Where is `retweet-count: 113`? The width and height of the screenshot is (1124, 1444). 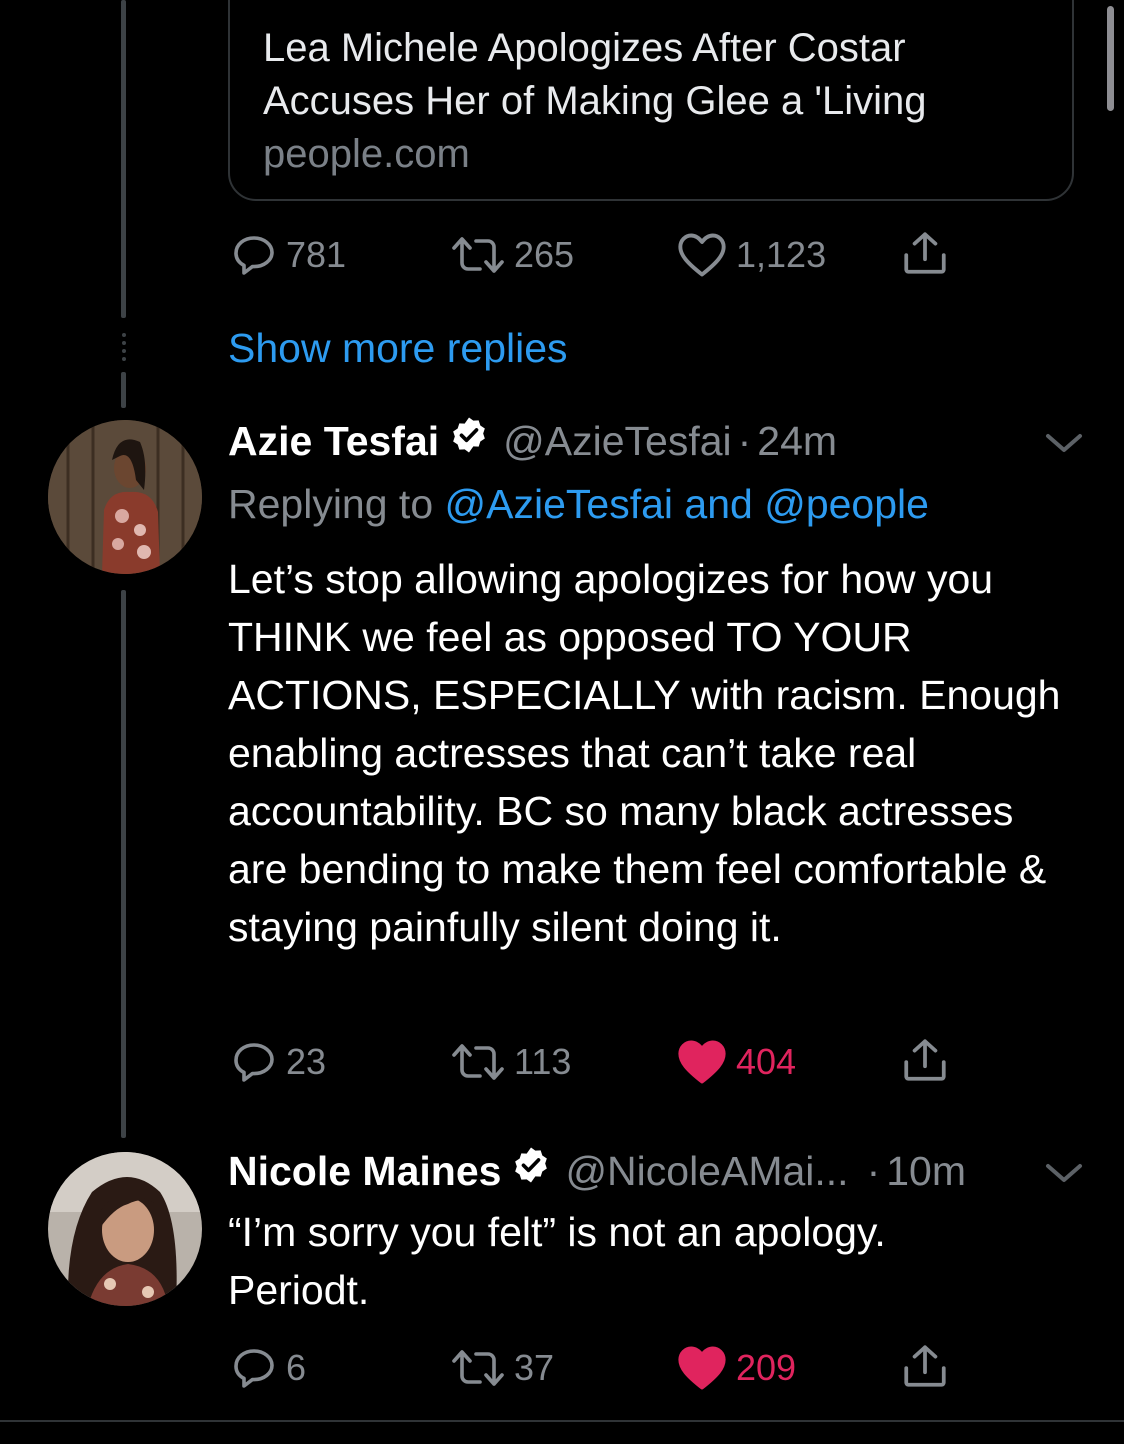
retweet-count: 113 is located at coordinates (543, 1061).